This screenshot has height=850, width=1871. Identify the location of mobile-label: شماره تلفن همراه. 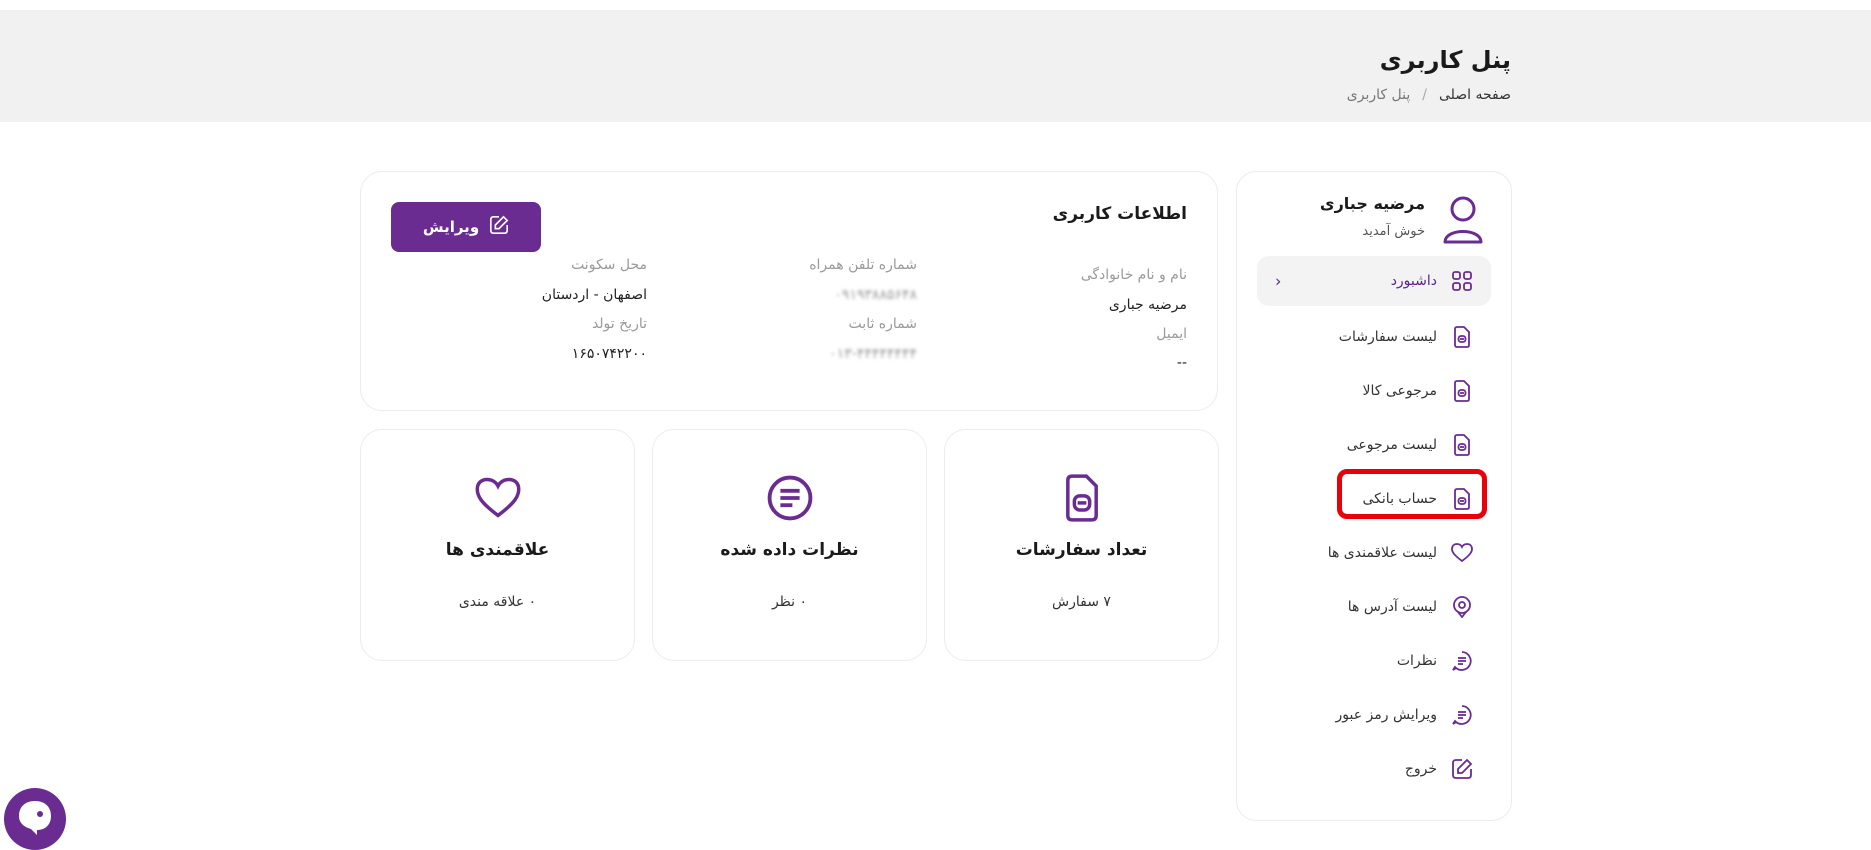
(863, 265).